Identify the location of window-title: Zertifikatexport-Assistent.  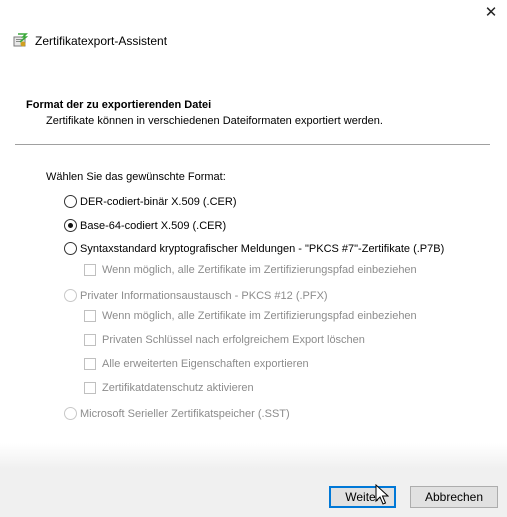
(101, 41).